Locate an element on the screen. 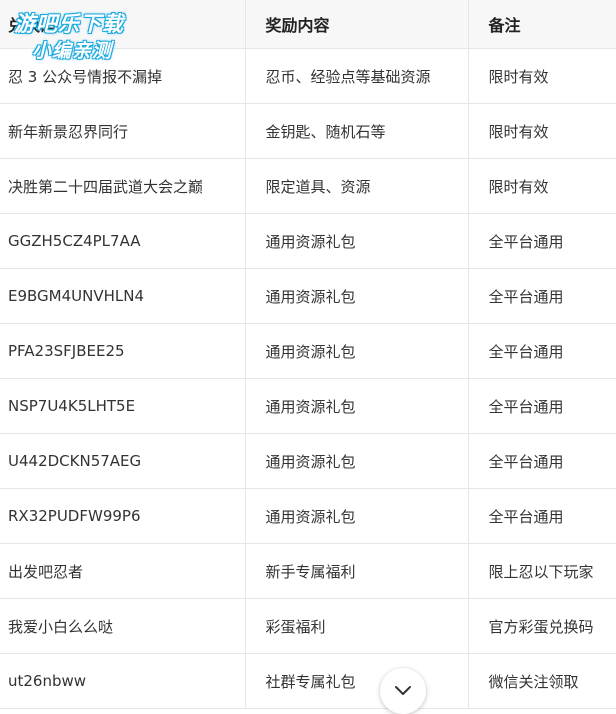 The image size is (616, 714). cell-reward: 金钥匙、随机石等 is located at coordinates (357, 131).